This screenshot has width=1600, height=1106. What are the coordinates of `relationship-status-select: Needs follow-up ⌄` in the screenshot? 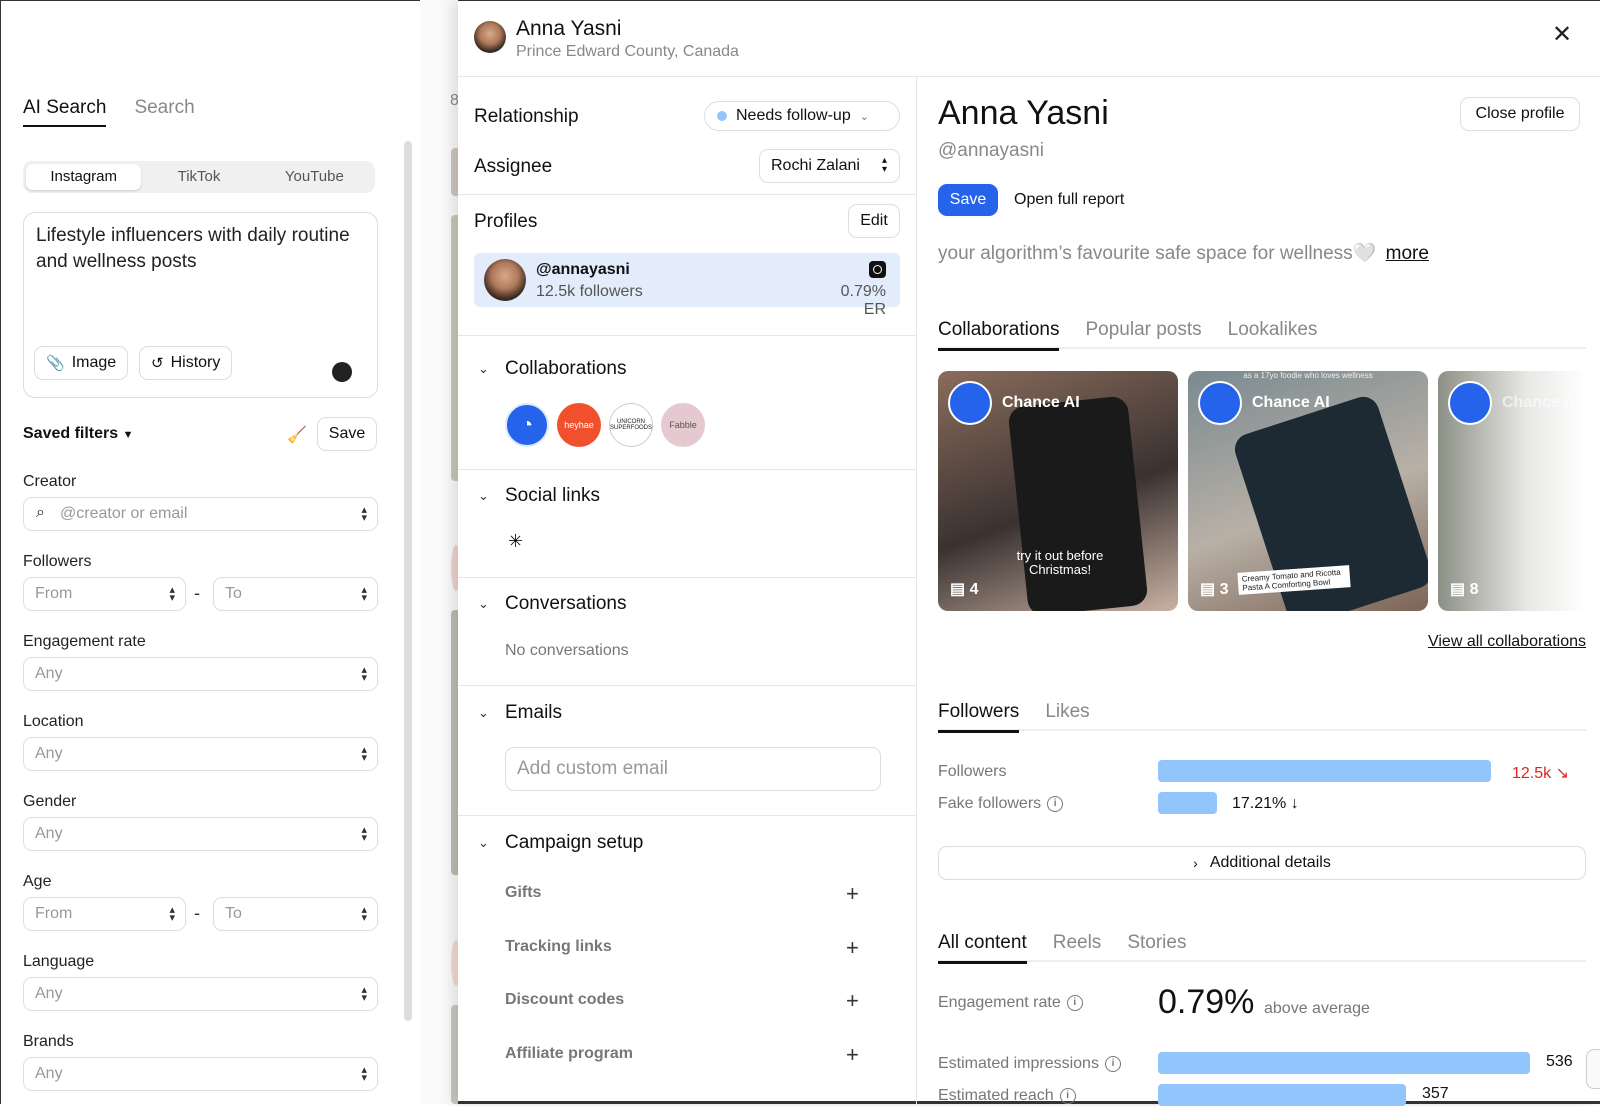 It's located at (802, 116).